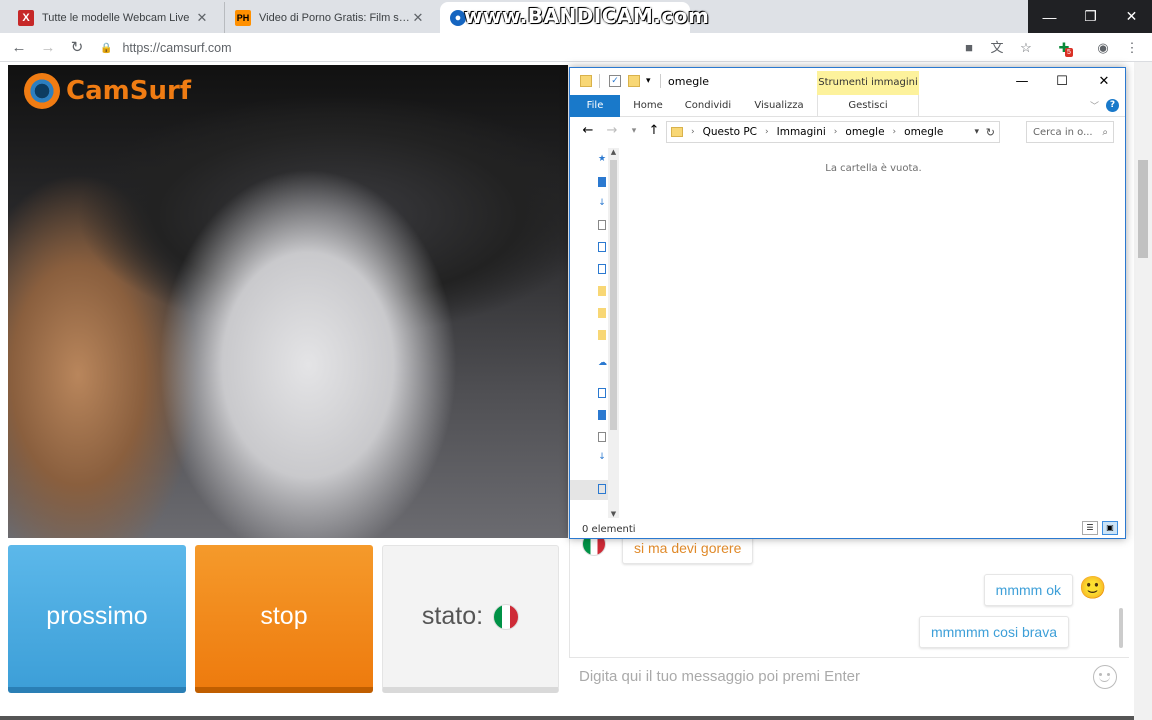  What do you see at coordinates (923, 132) in the screenshot?
I see `breadcrumb-omegle-current: omegle` at bounding box center [923, 132].